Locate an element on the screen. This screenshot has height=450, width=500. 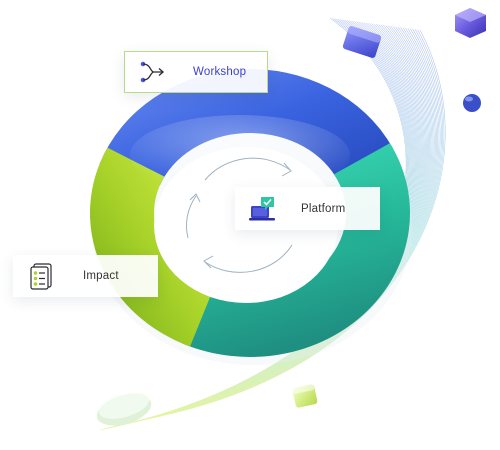
workshop-label: Workshop is located at coordinates (220, 72).